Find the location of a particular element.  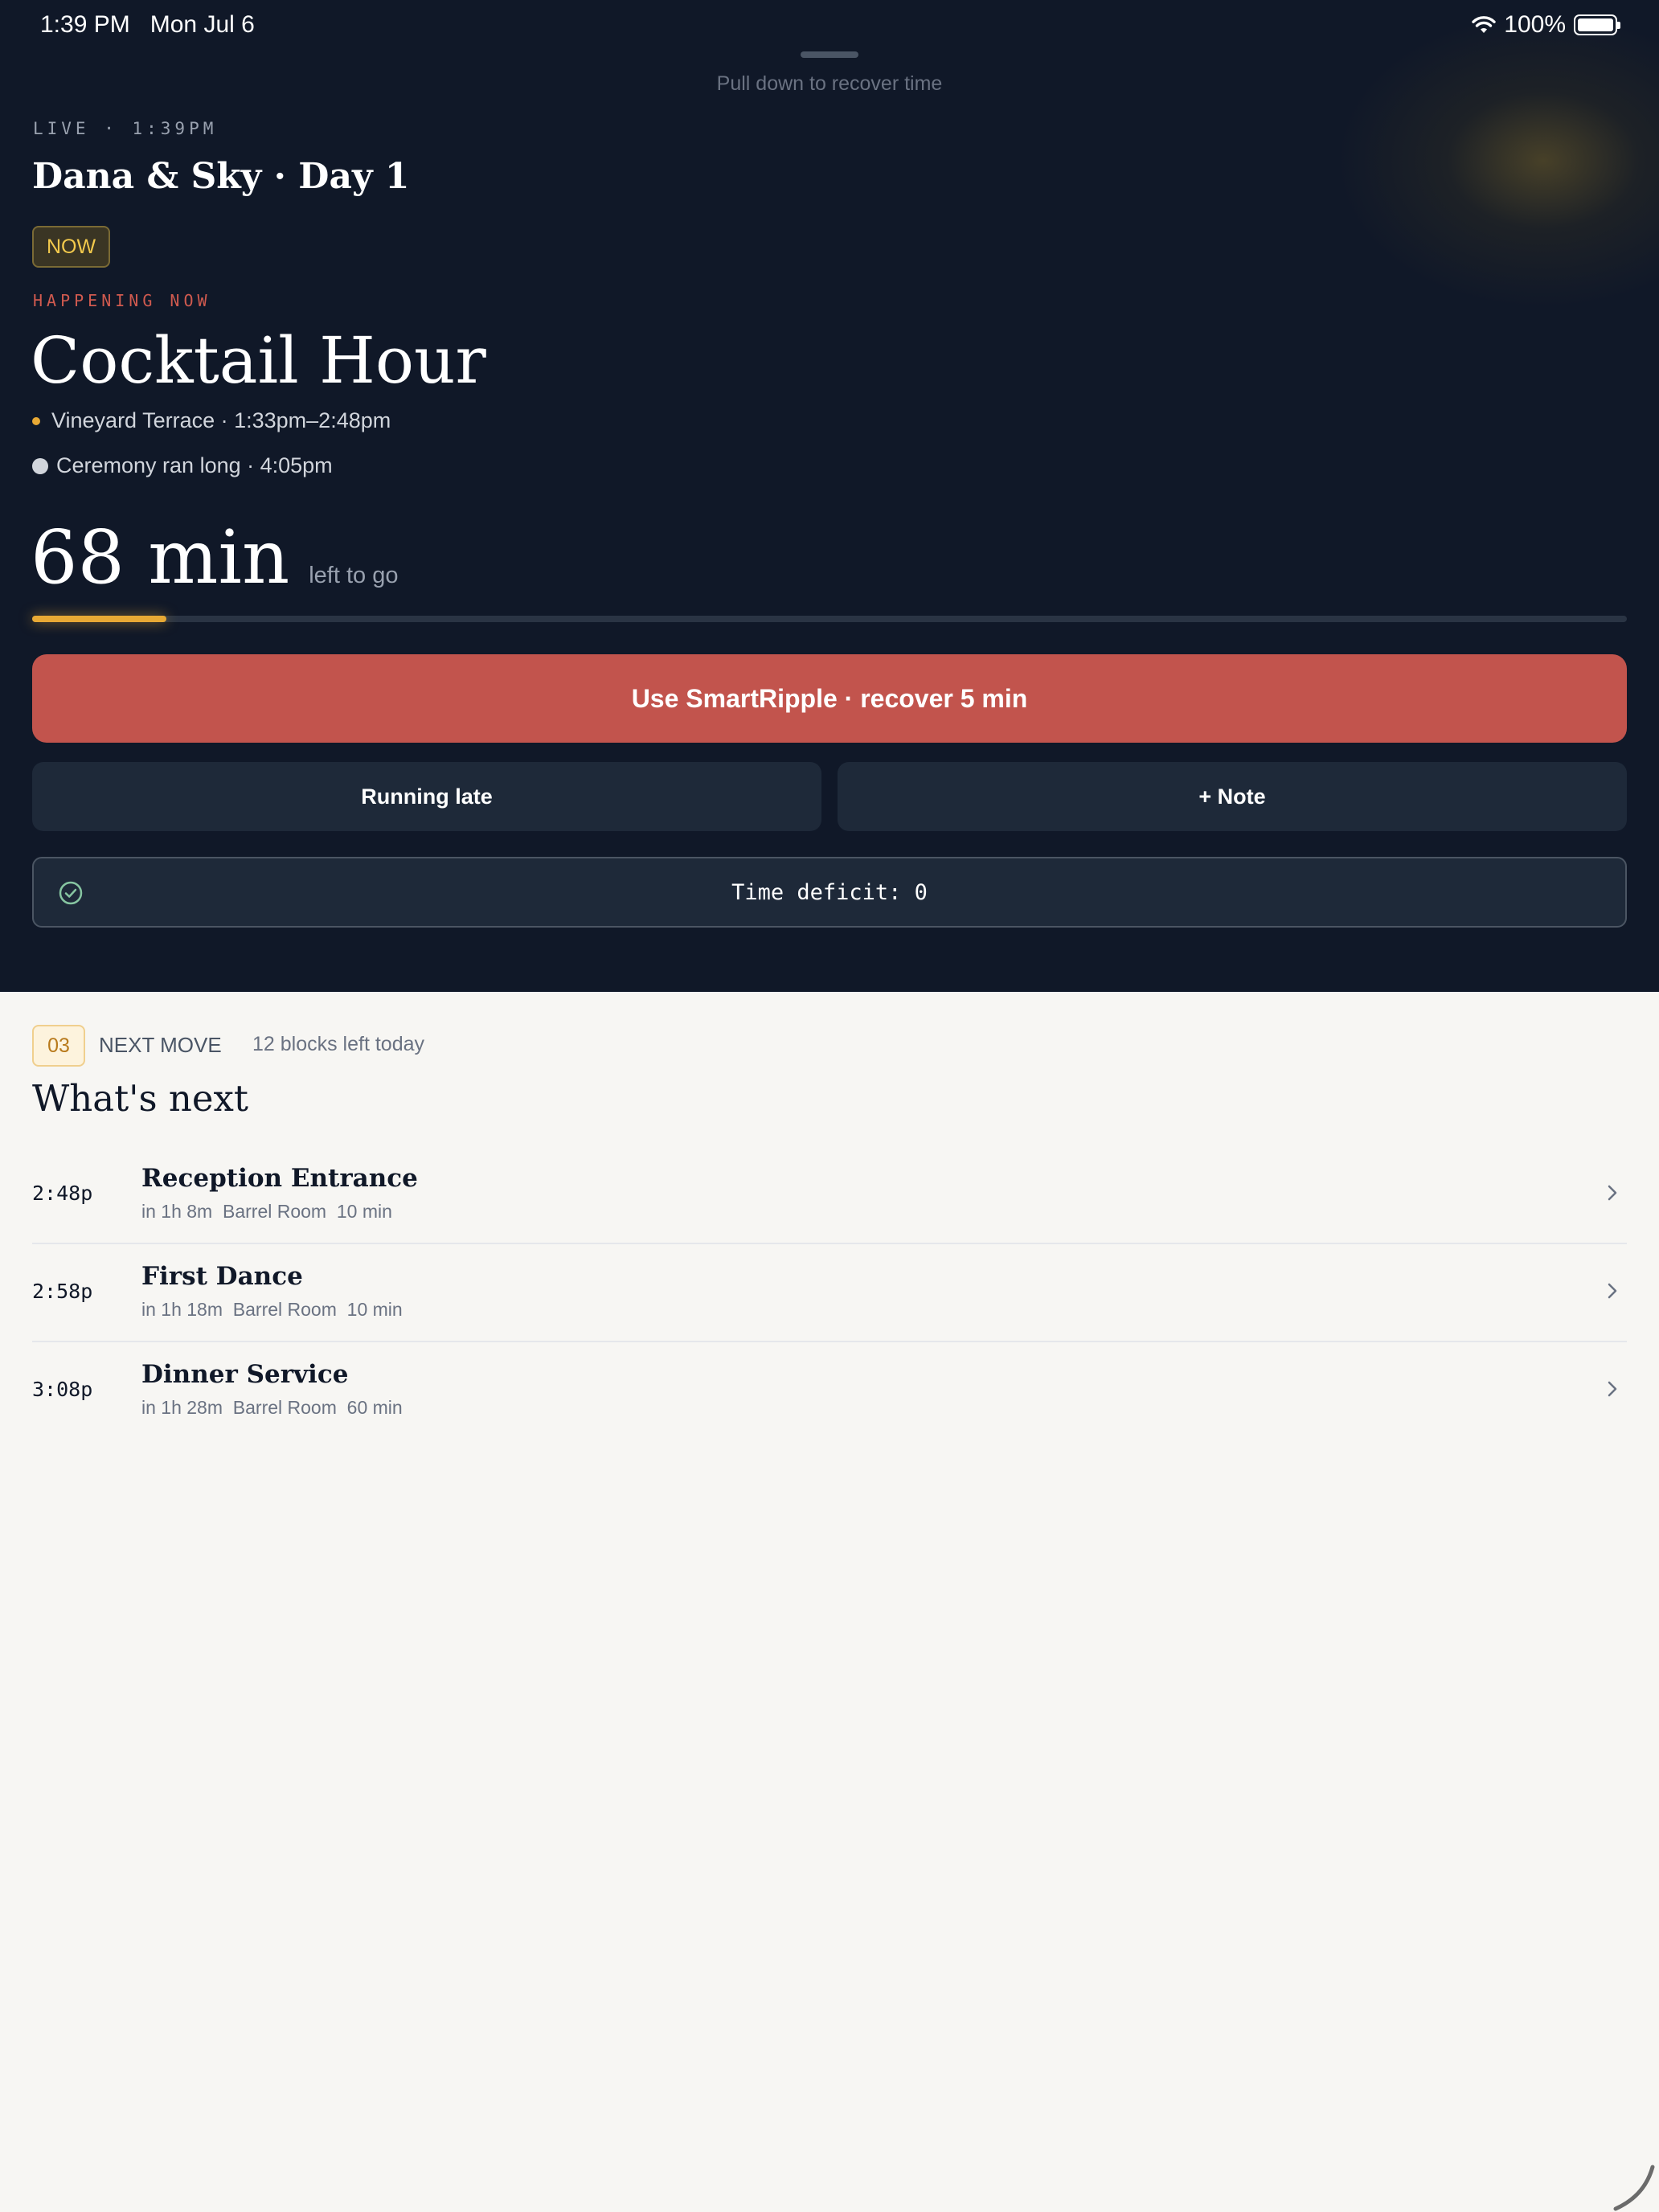

status-time-text: 1:39 PM is located at coordinates (85, 24).